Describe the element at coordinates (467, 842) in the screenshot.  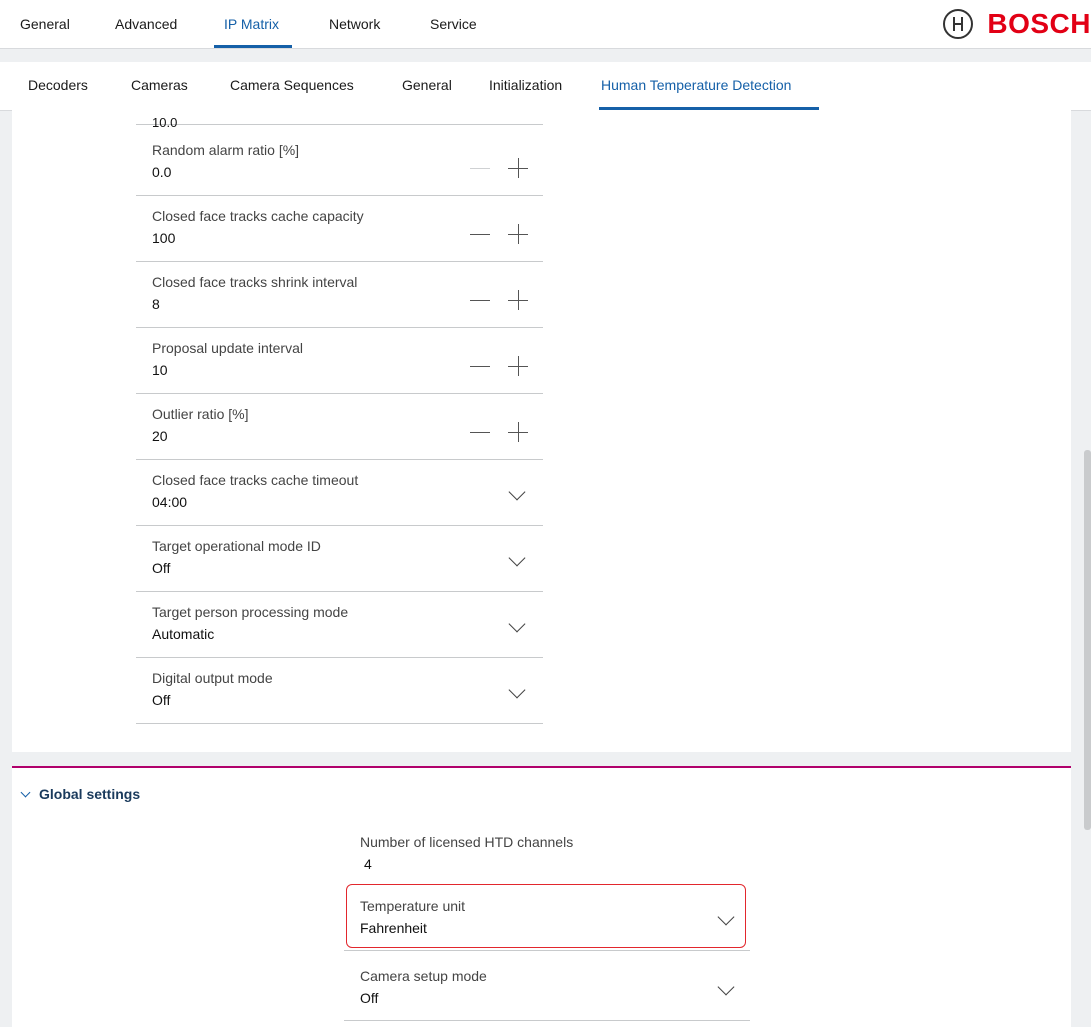
I see `setting-label: Number of licensed HTD channels` at that location.